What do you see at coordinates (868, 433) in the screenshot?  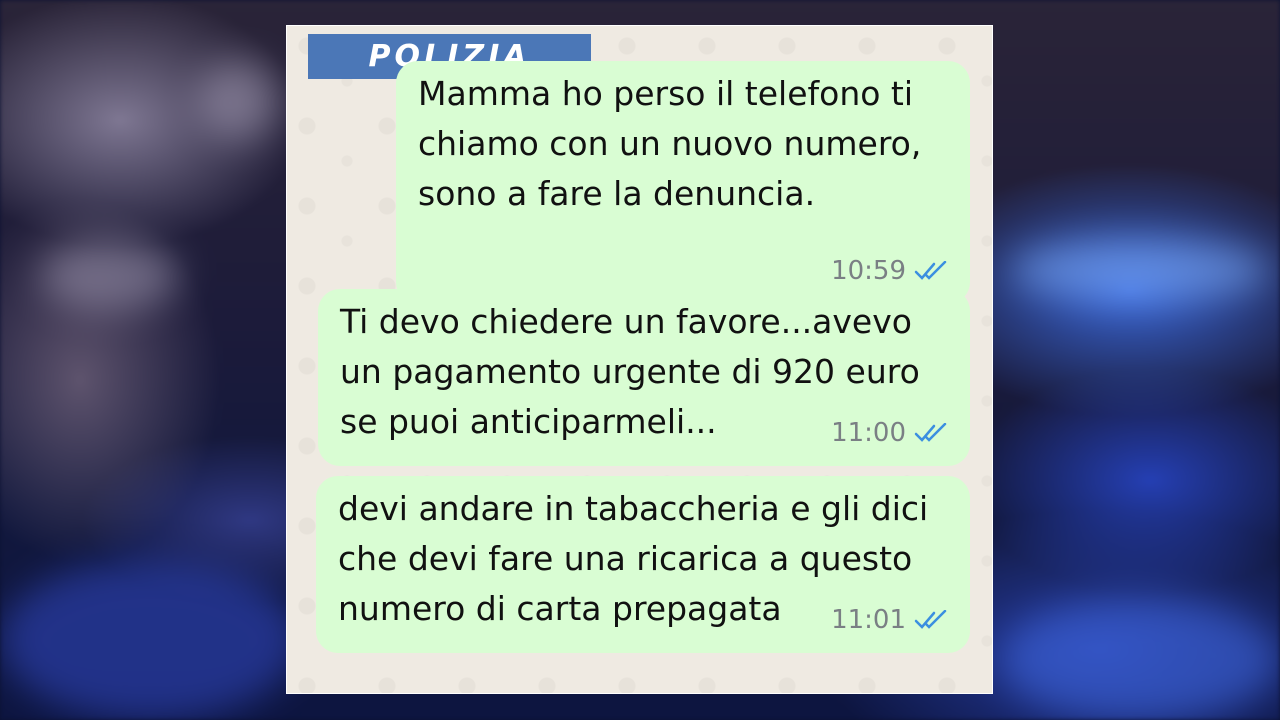 I see `message-time: 11:00` at bounding box center [868, 433].